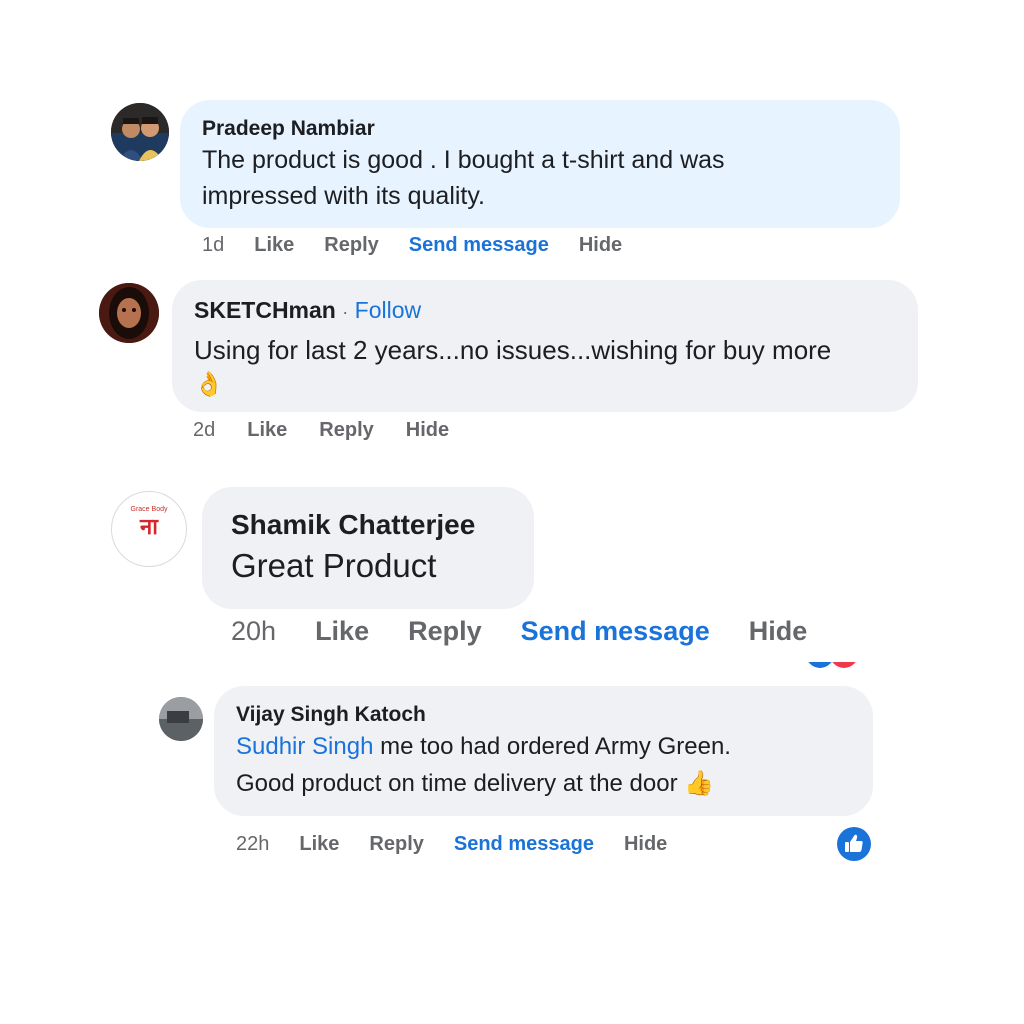 This screenshot has height=1024, width=1024. Describe the element at coordinates (844, 665) in the screenshot. I see `love-reaction-icon` at that location.